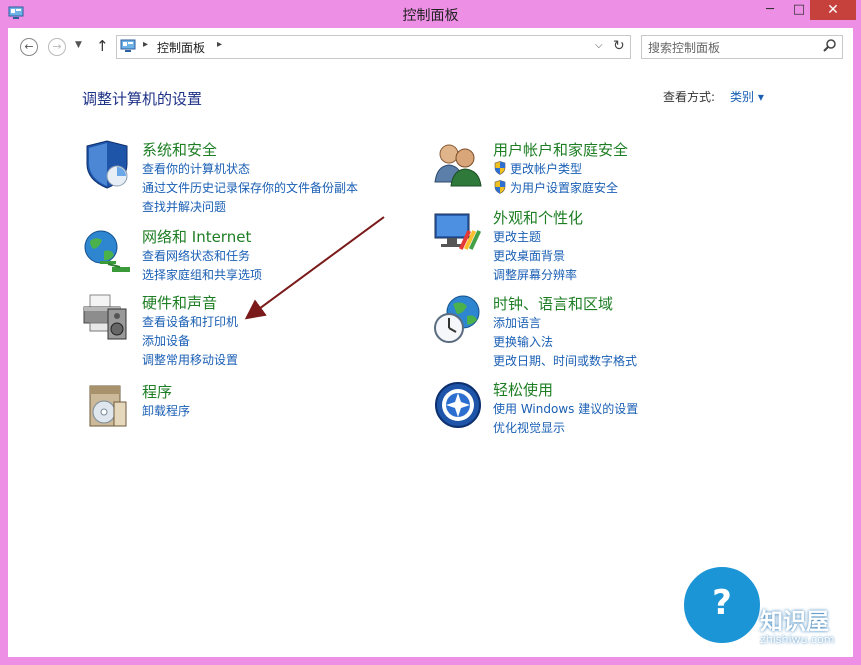 The width and height of the screenshot is (861, 665). What do you see at coordinates (181, 47) in the screenshot?
I see `breadcrumb-control-panel: 控制面板` at bounding box center [181, 47].